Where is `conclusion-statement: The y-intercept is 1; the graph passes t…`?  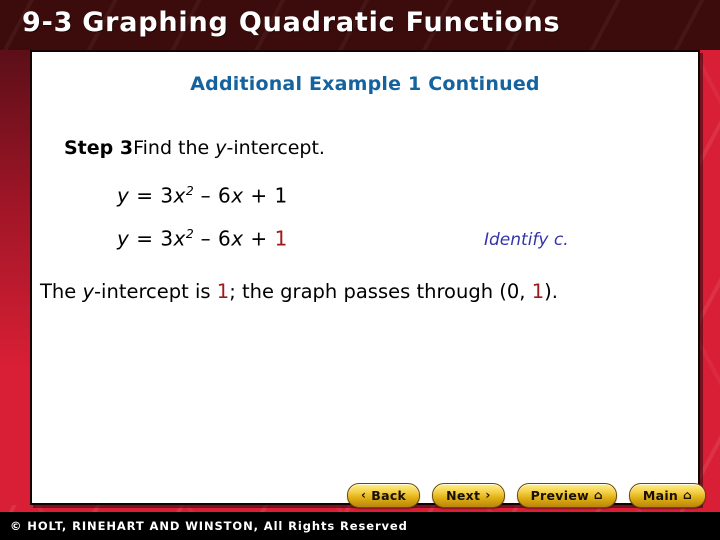 conclusion-statement: The y-intercept is 1; the graph passes t… is located at coordinates (299, 291).